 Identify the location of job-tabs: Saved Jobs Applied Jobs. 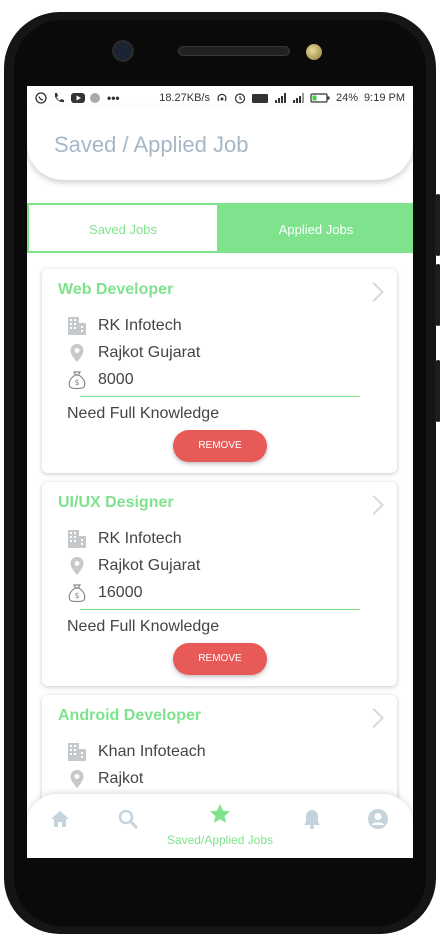
(220, 228).